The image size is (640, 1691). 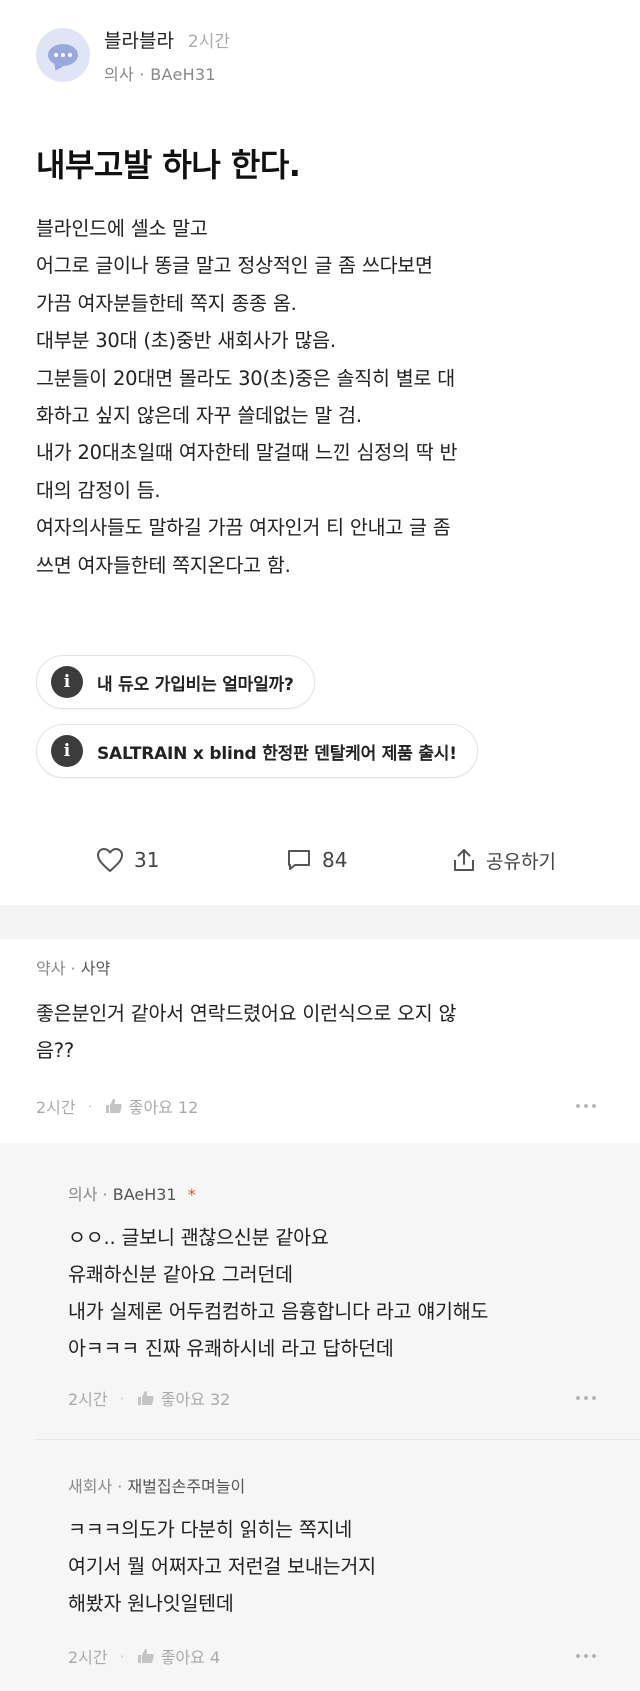 I want to click on reply-footer: 2시간 · 좋아요 4, so click(x=144, y=1656).